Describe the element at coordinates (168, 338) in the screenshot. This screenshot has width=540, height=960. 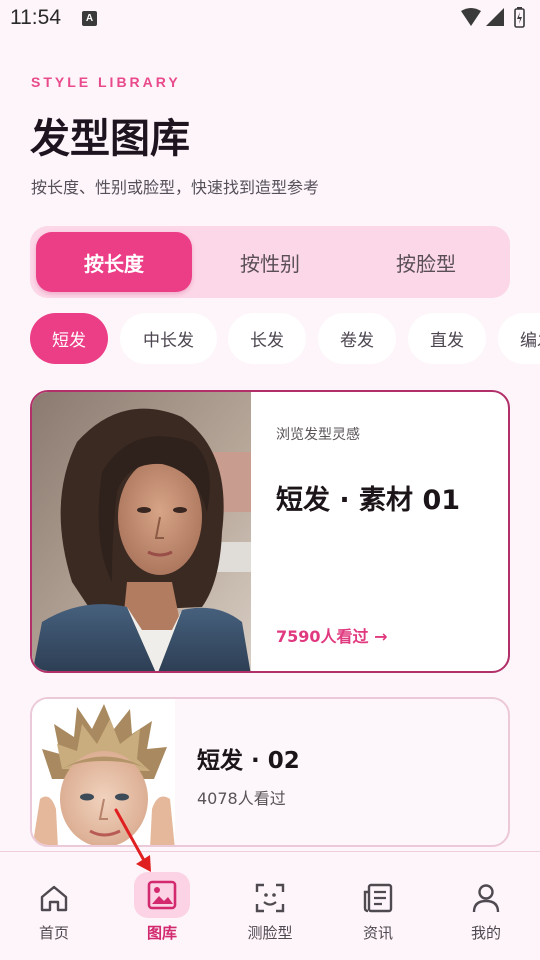
I see `chip-medium-hair: 中长发` at that location.